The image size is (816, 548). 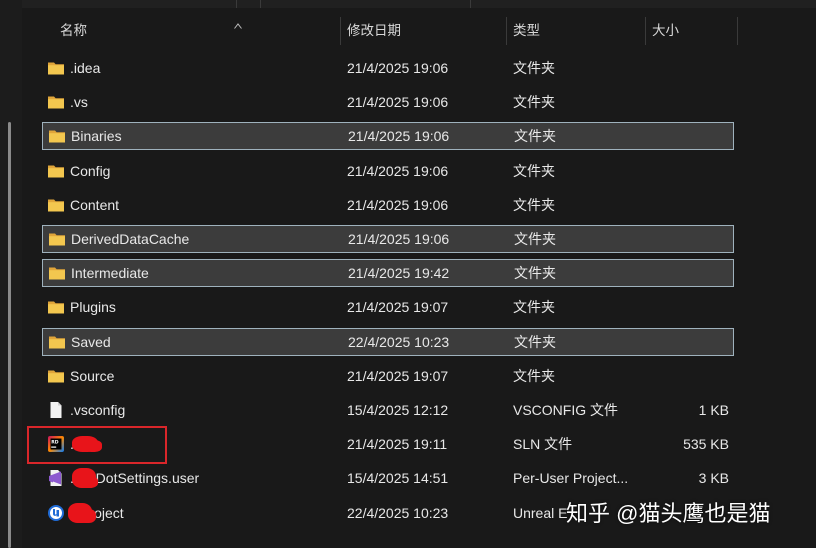 What do you see at coordinates (93, 307) in the screenshot?
I see `file-name: Plugins` at bounding box center [93, 307].